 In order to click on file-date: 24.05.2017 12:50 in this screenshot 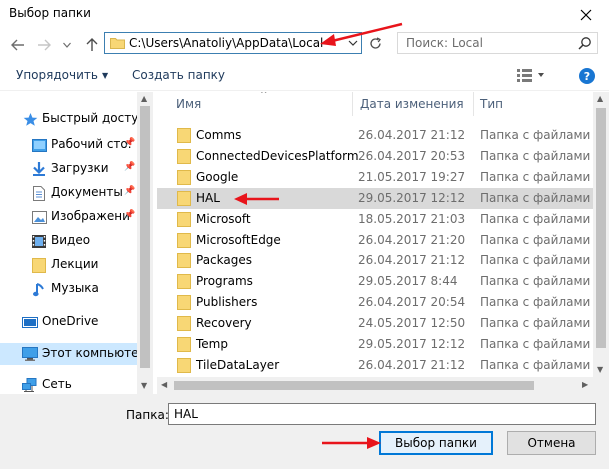, I will do `click(412, 323)`.